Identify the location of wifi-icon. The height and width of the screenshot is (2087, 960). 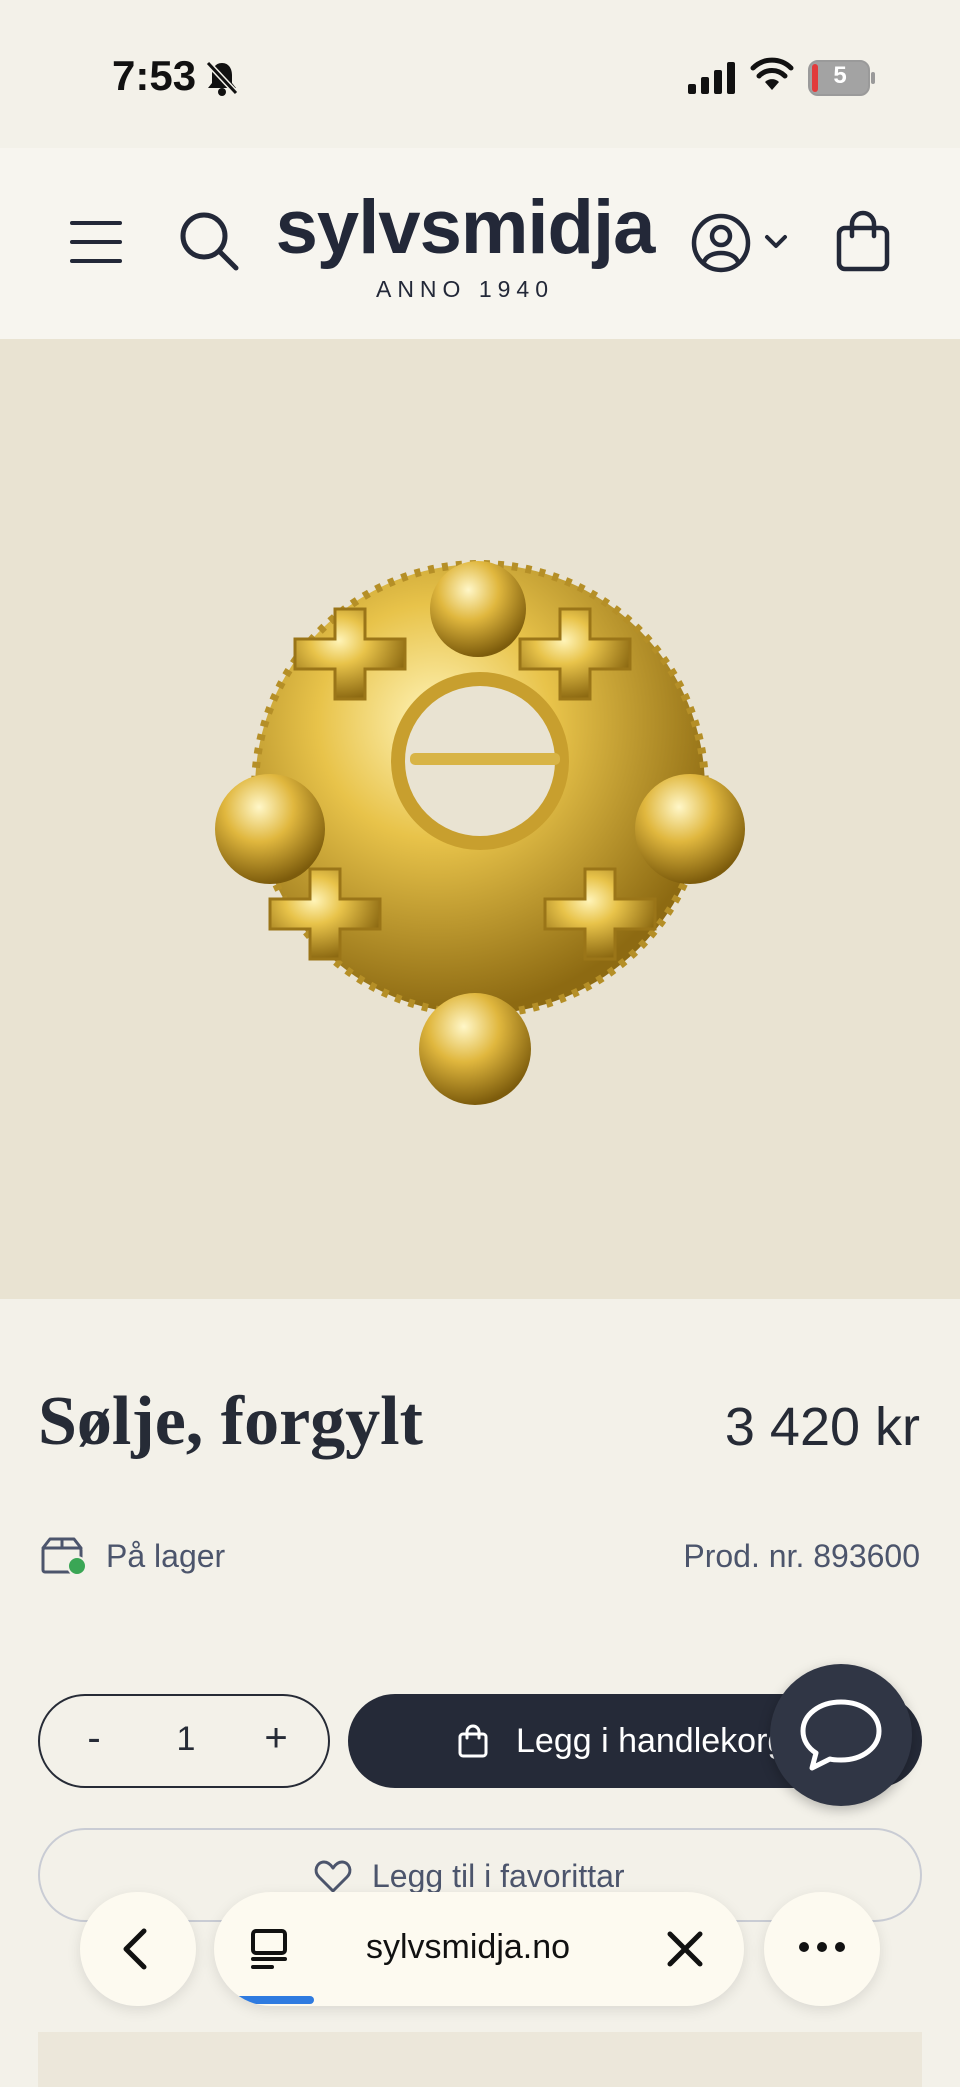
(772, 73).